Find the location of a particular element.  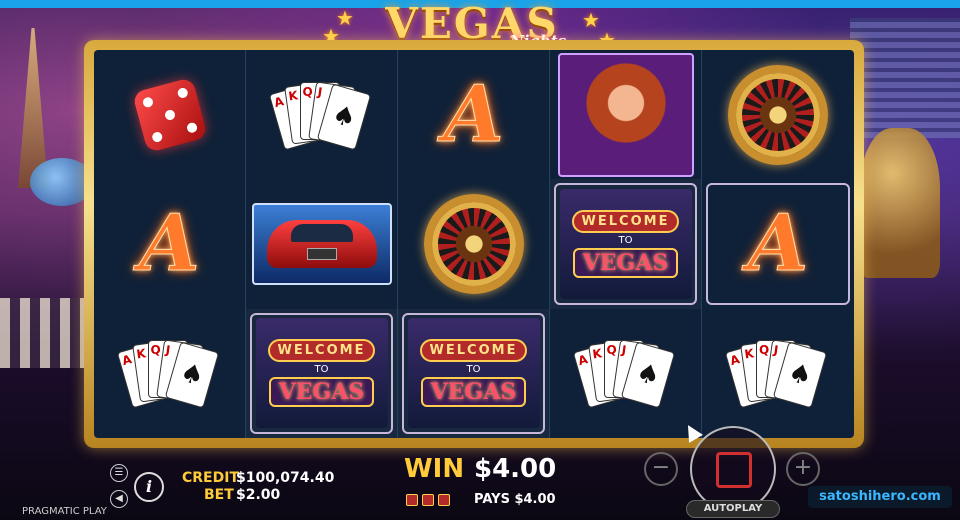

bet-label: BET is located at coordinates (219, 495).